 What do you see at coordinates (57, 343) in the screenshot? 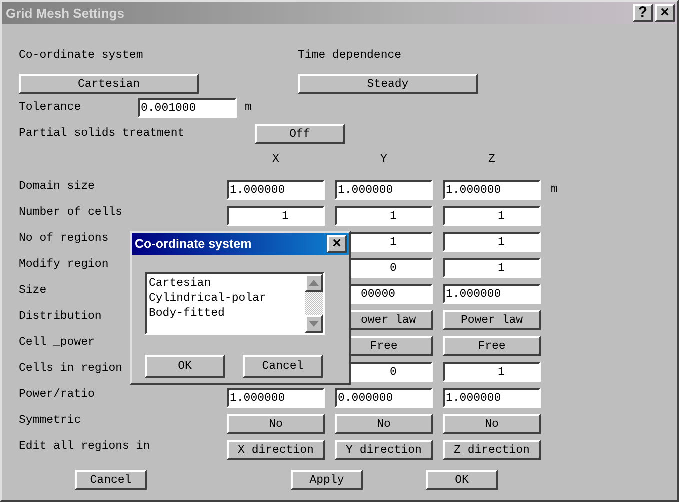
I see `row-label: Cell _power` at bounding box center [57, 343].